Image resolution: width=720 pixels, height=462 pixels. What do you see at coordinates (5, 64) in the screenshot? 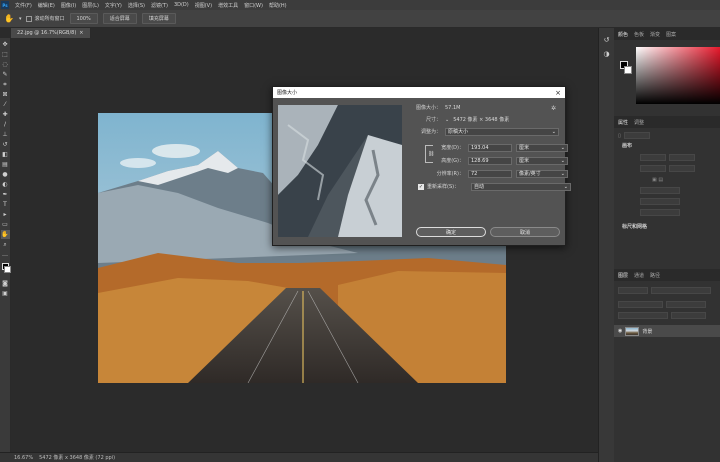
I see `lasso-tool-icon: ◌` at bounding box center [5, 64].